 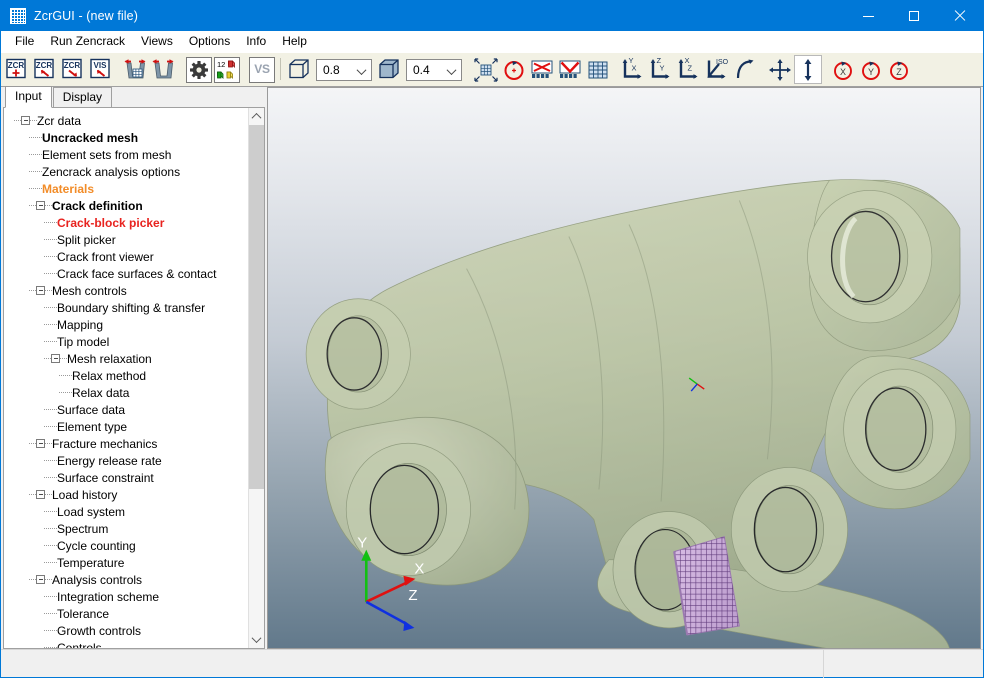 I want to click on scroll-thumb, so click(x=256, y=307).